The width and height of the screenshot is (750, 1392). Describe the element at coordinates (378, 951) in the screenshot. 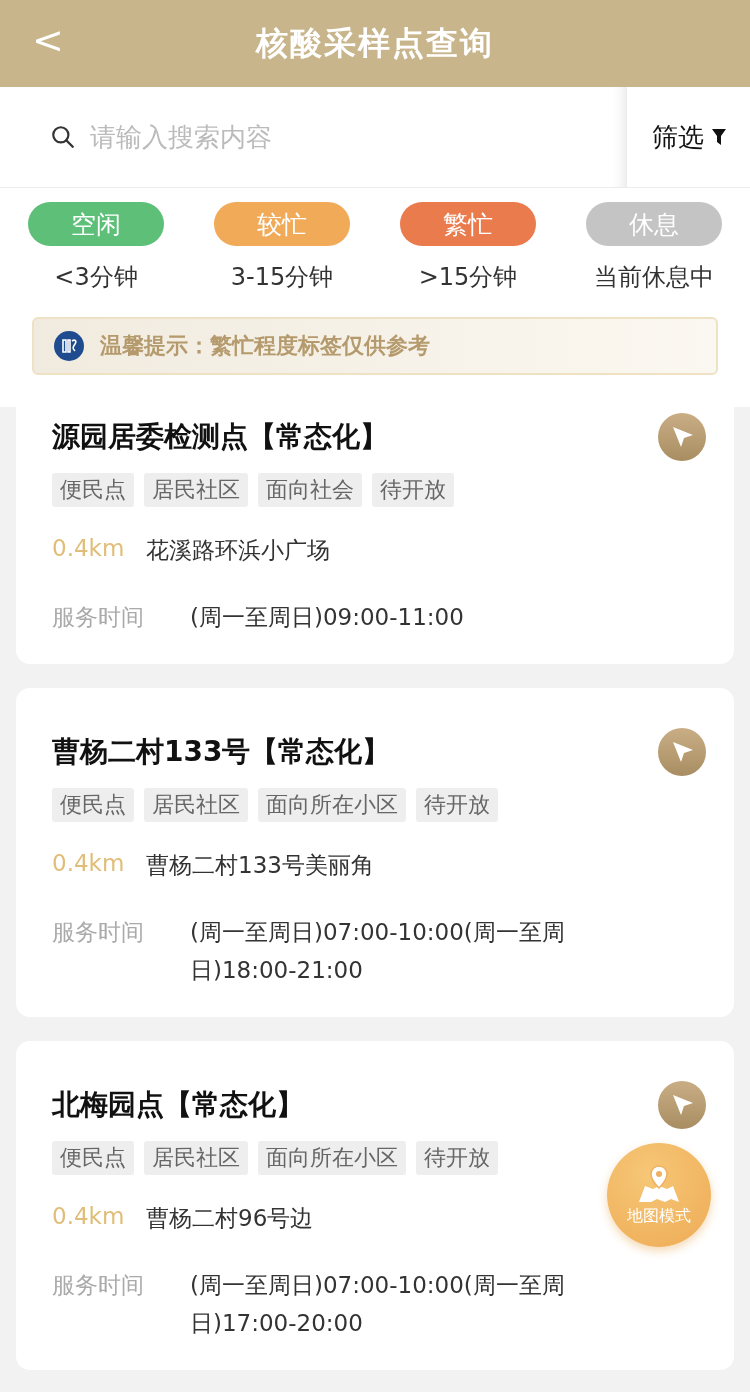

I see `service-hours: (周一至周日)07:00-10:00(周一至周日)18:00-21:00` at that location.